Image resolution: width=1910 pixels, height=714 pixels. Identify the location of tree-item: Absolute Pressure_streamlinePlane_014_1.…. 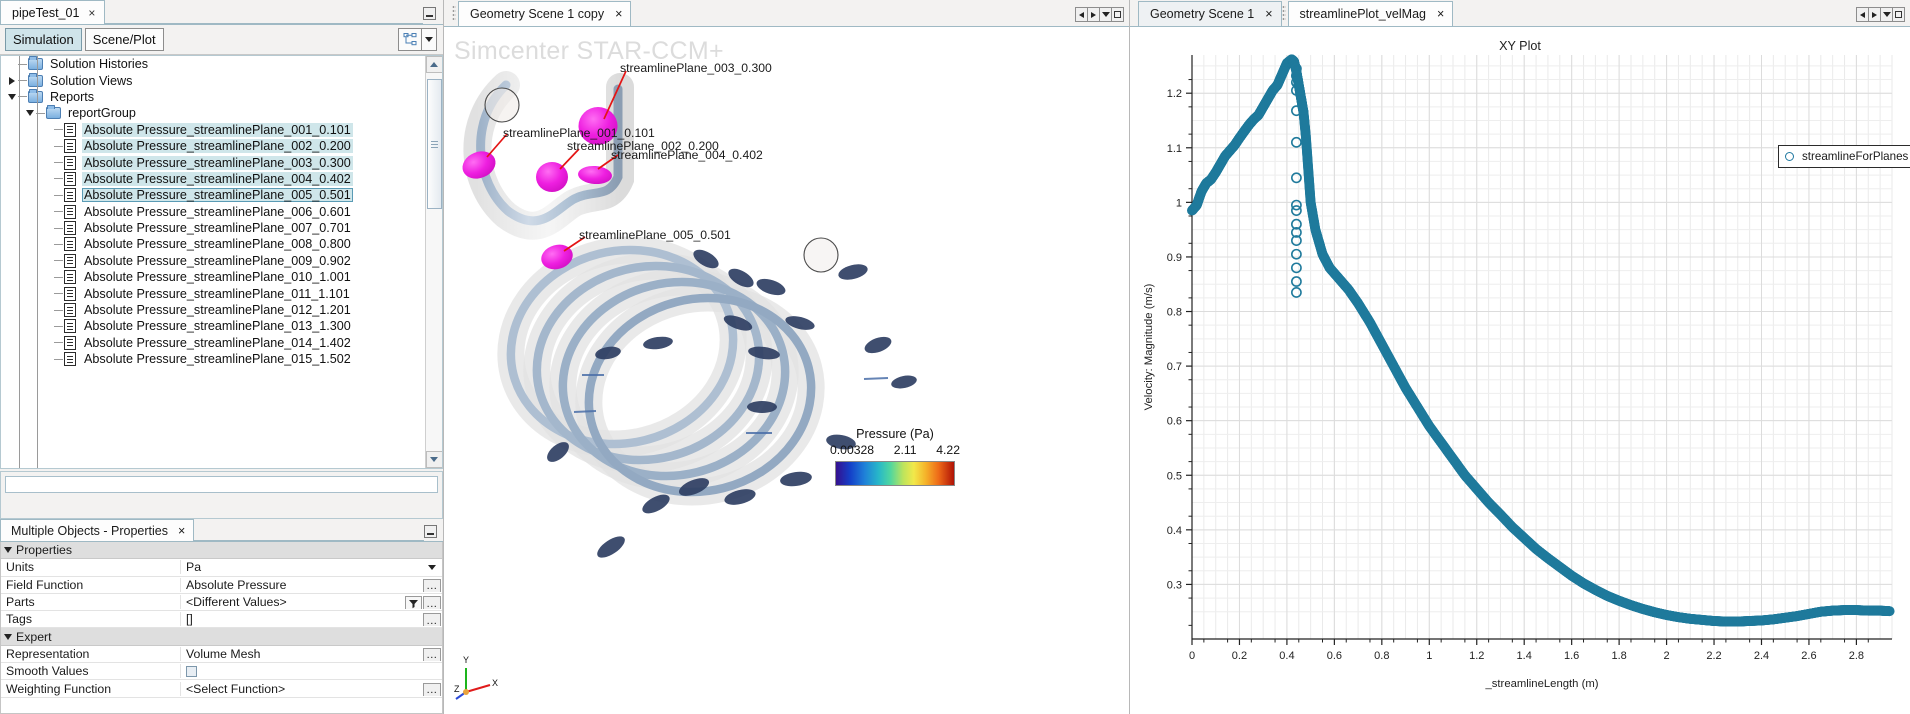
(213, 343).